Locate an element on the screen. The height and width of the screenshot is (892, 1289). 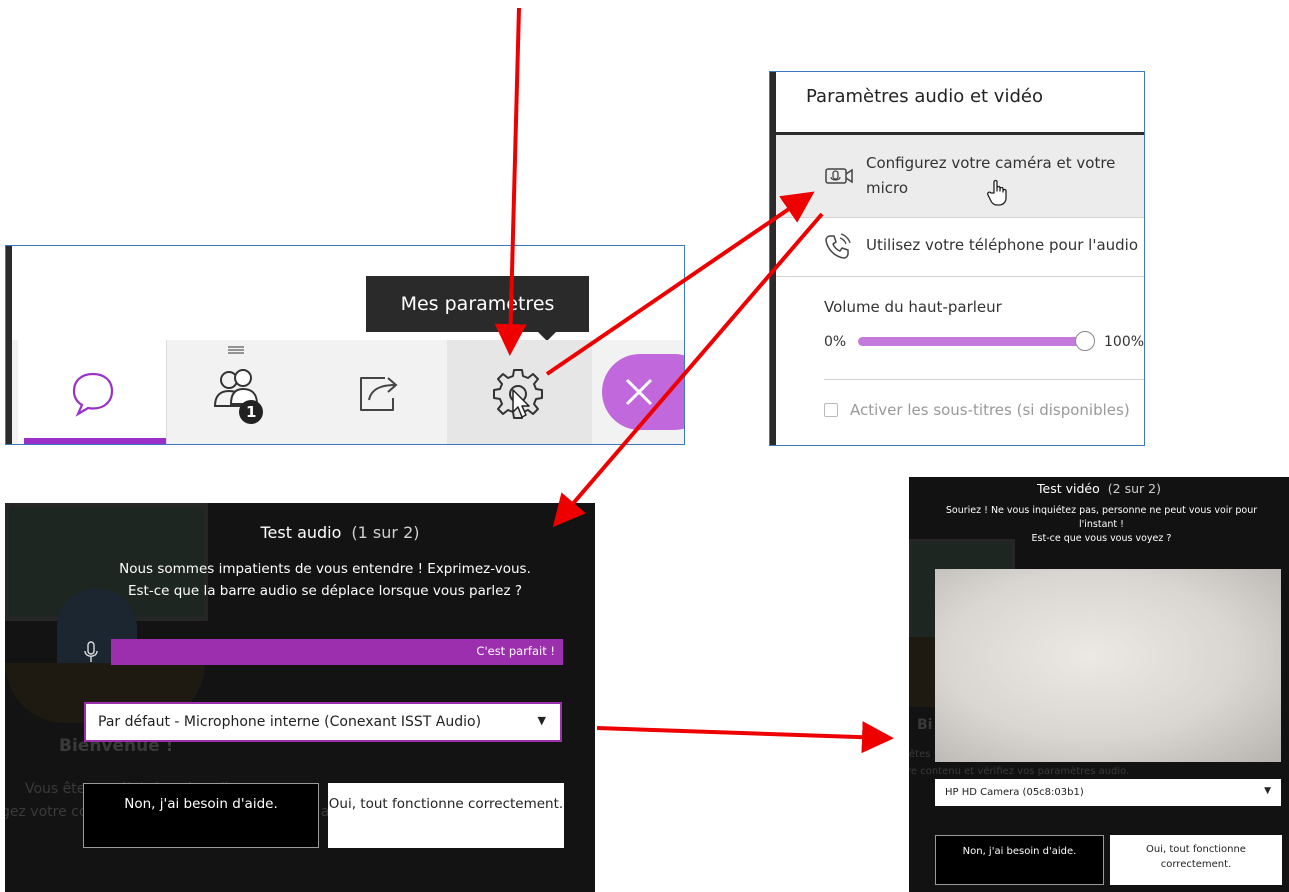
camera-select-value: HP HD Camera (05c8:03b1) is located at coordinates (1014, 792).